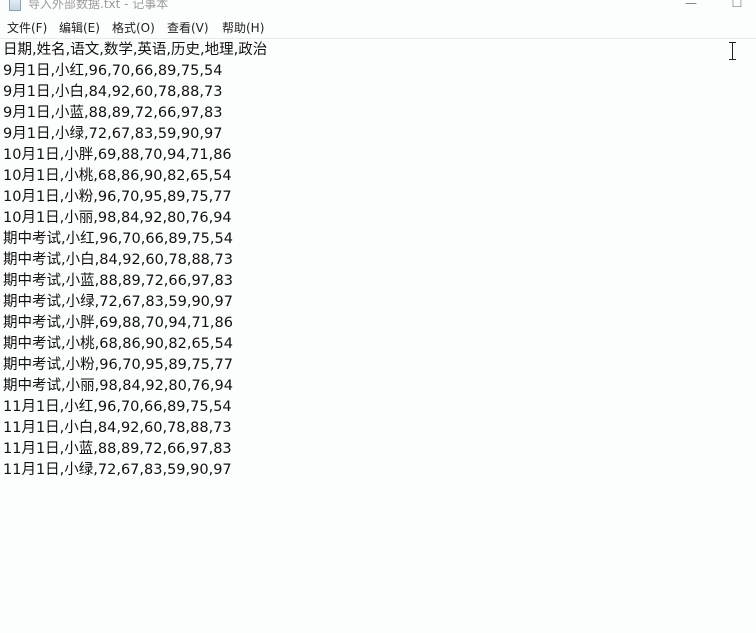 This screenshot has width=756, height=633. I want to click on text-line: 期中考试,小桃,68,86,90,82,65,54, so click(135, 344).